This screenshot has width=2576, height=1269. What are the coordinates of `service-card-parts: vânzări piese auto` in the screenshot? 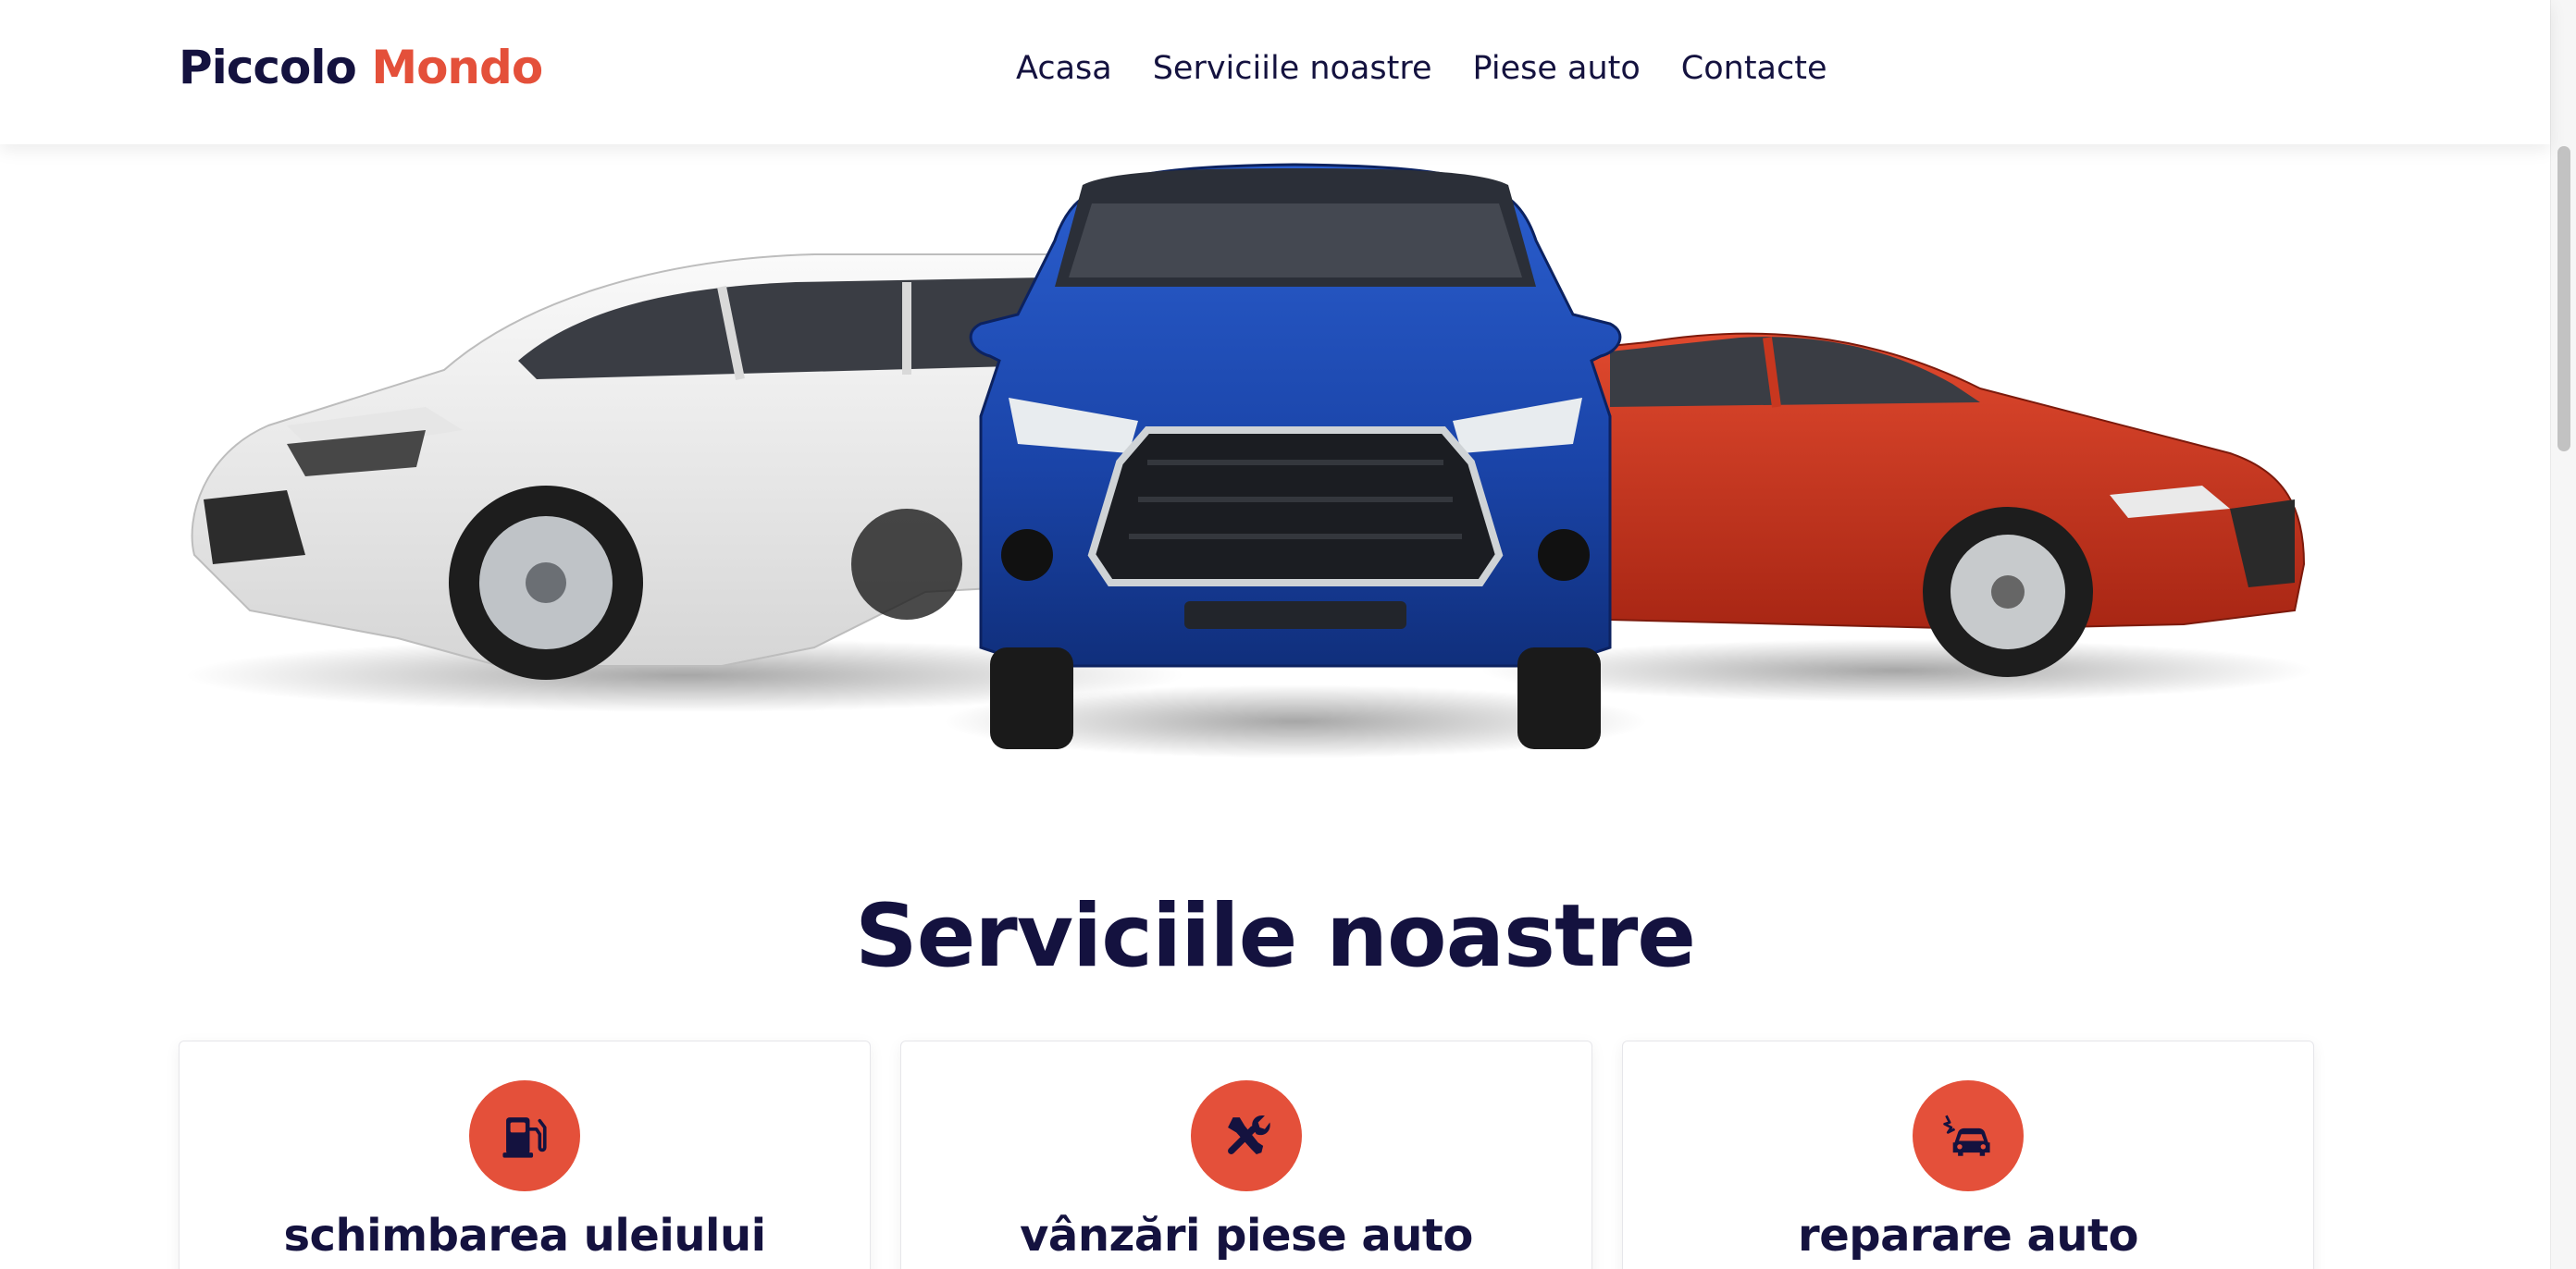 It's located at (1246, 1155).